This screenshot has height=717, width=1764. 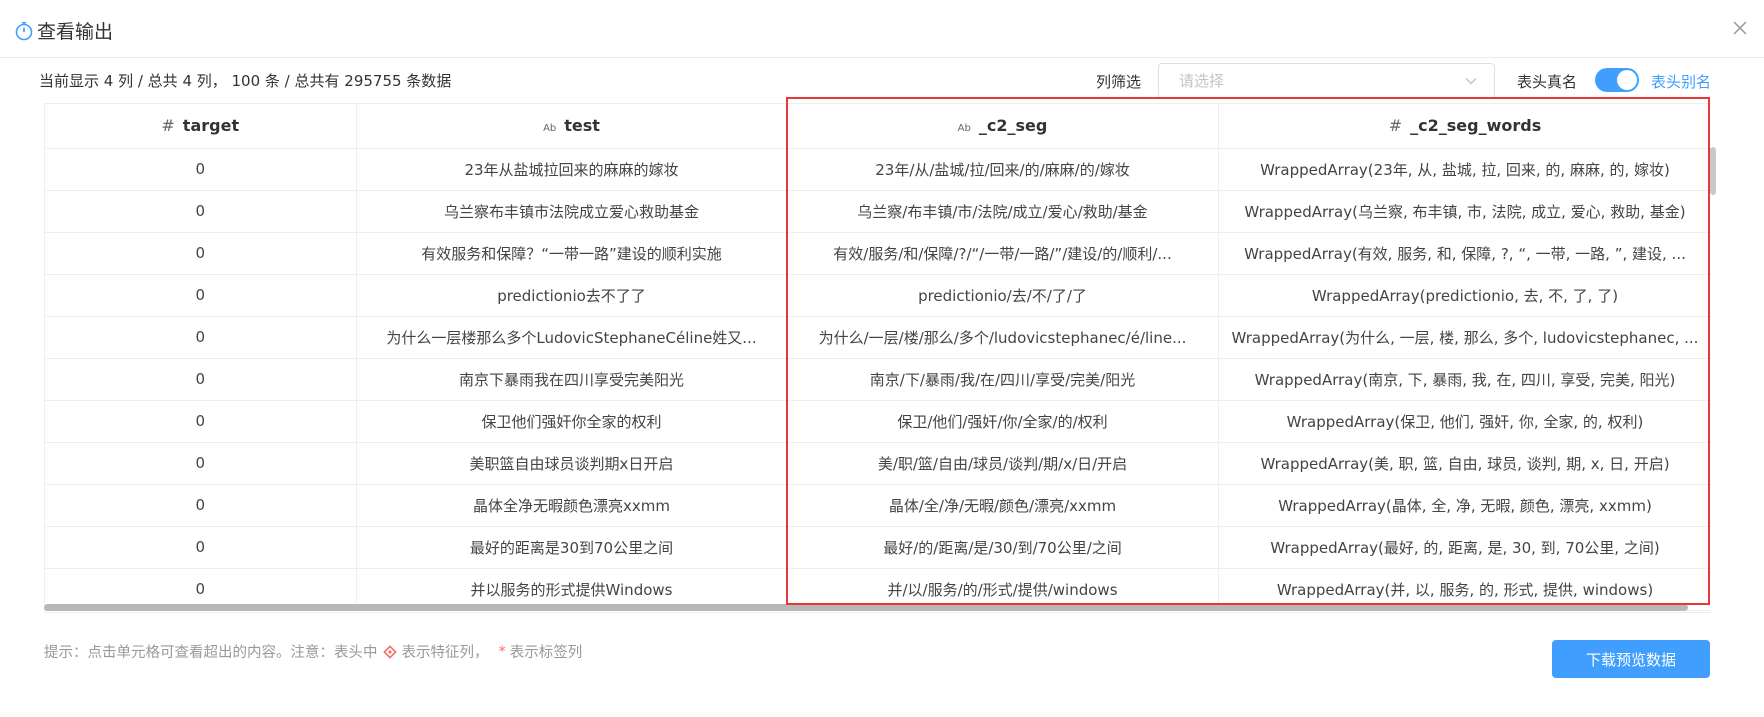 I want to click on download-preview-button: 下载预览数据, so click(x=1631, y=659).